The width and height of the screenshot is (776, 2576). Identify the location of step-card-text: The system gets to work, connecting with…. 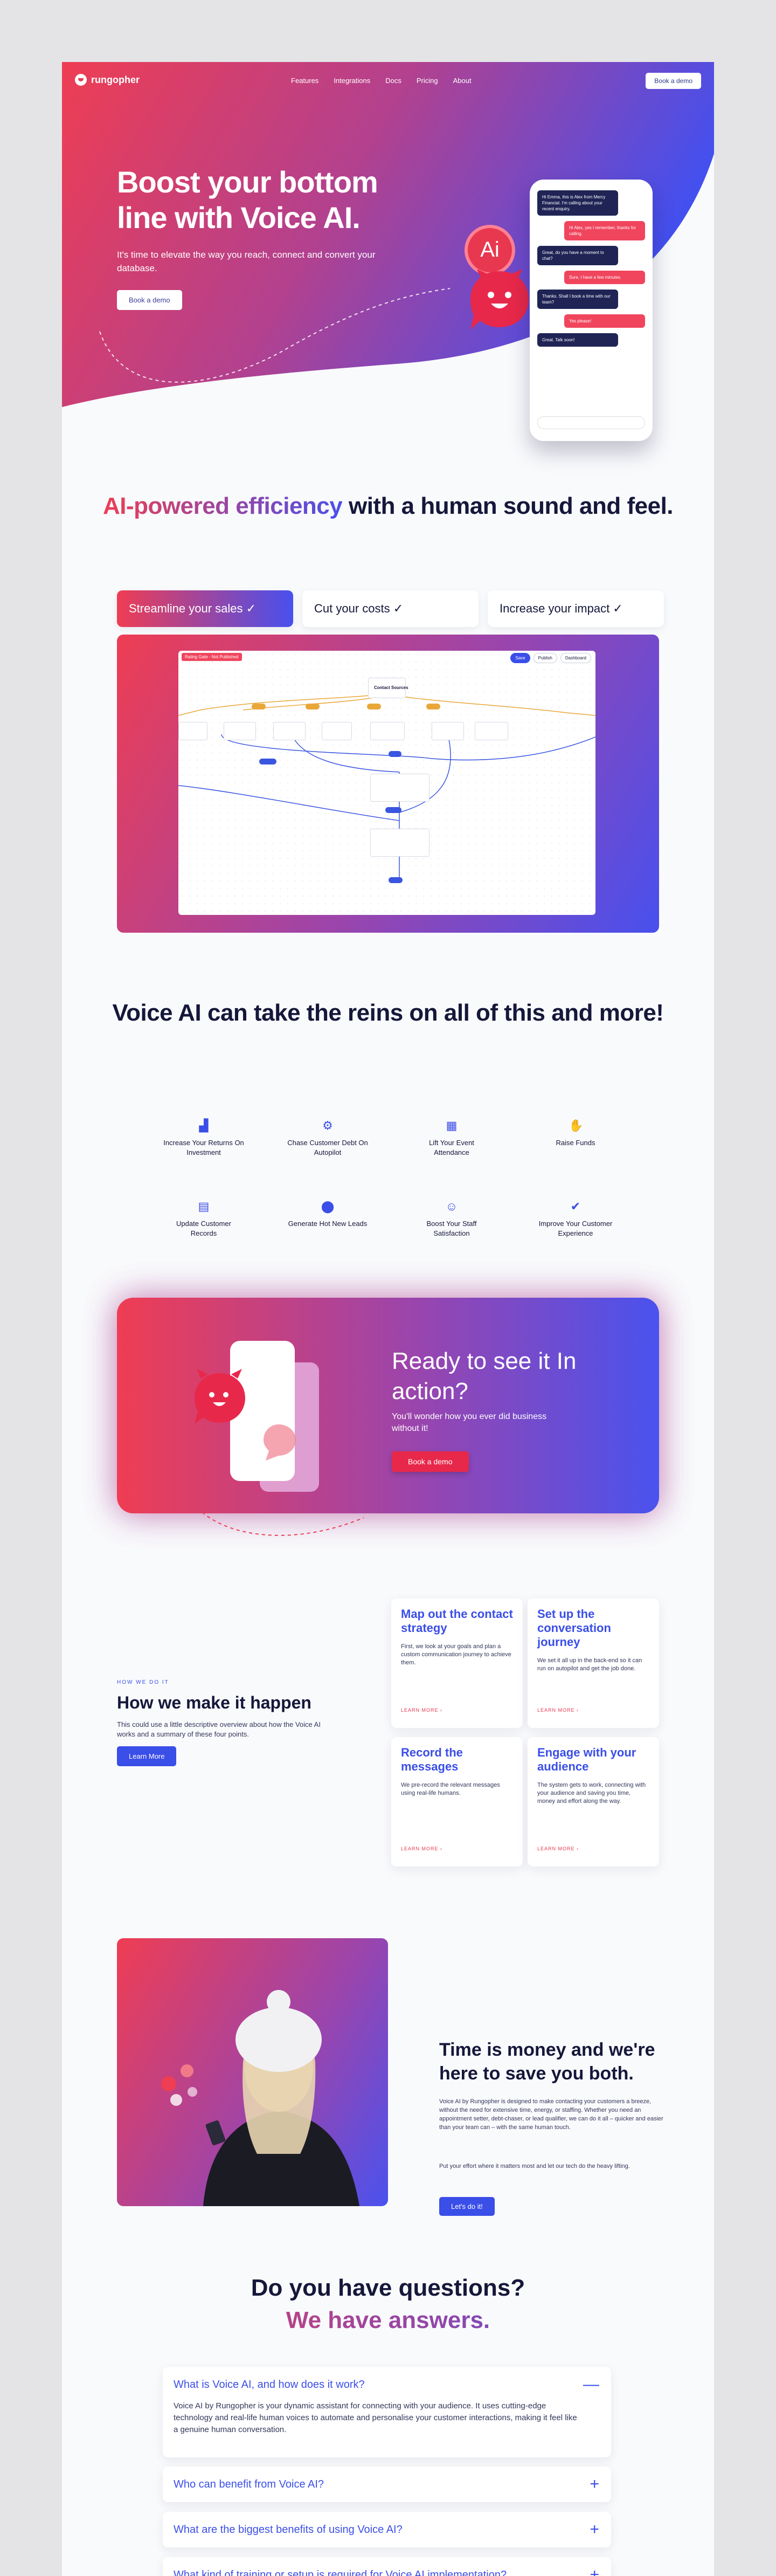
(591, 1793).